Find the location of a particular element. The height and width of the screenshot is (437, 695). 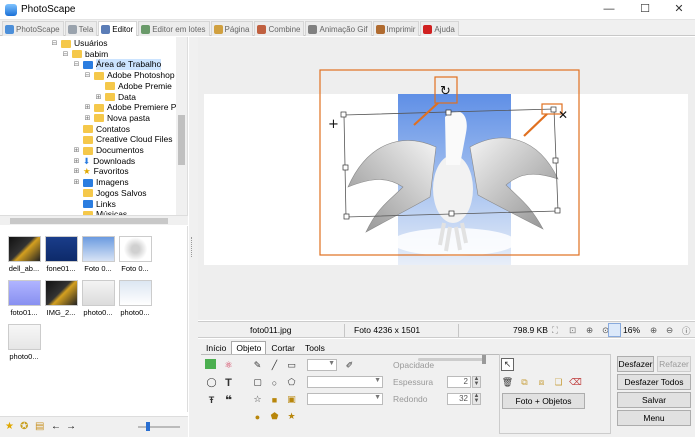

redo-button: Refazer is located at coordinates (674, 364).